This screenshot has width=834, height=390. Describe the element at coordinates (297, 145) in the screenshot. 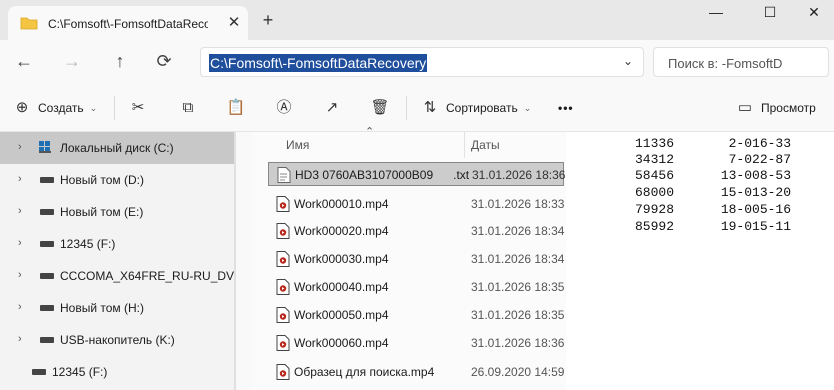

I see `column-header-name: Имя` at that location.